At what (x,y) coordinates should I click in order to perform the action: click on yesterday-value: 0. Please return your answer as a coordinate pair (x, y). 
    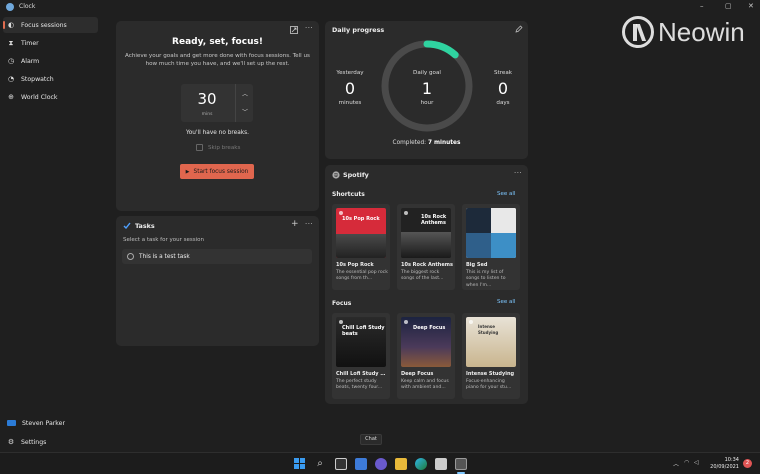
    Looking at the image, I should click on (350, 88).